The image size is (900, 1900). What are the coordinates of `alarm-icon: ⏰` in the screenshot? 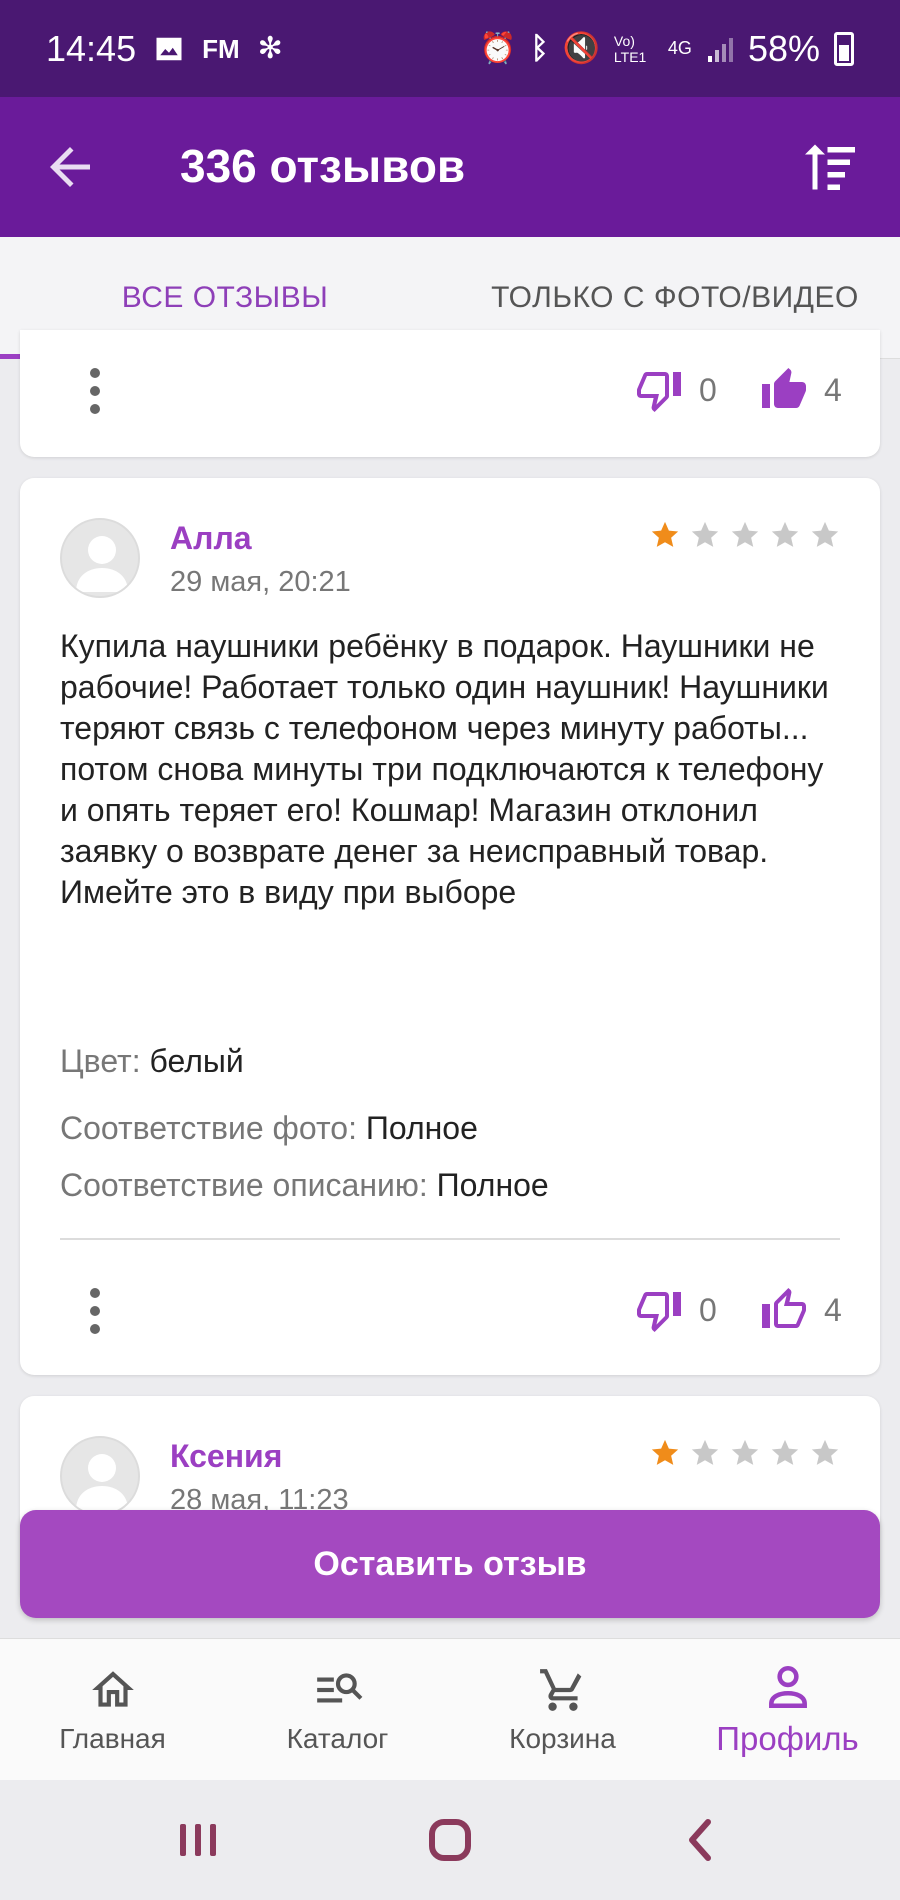 It's located at (498, 48).